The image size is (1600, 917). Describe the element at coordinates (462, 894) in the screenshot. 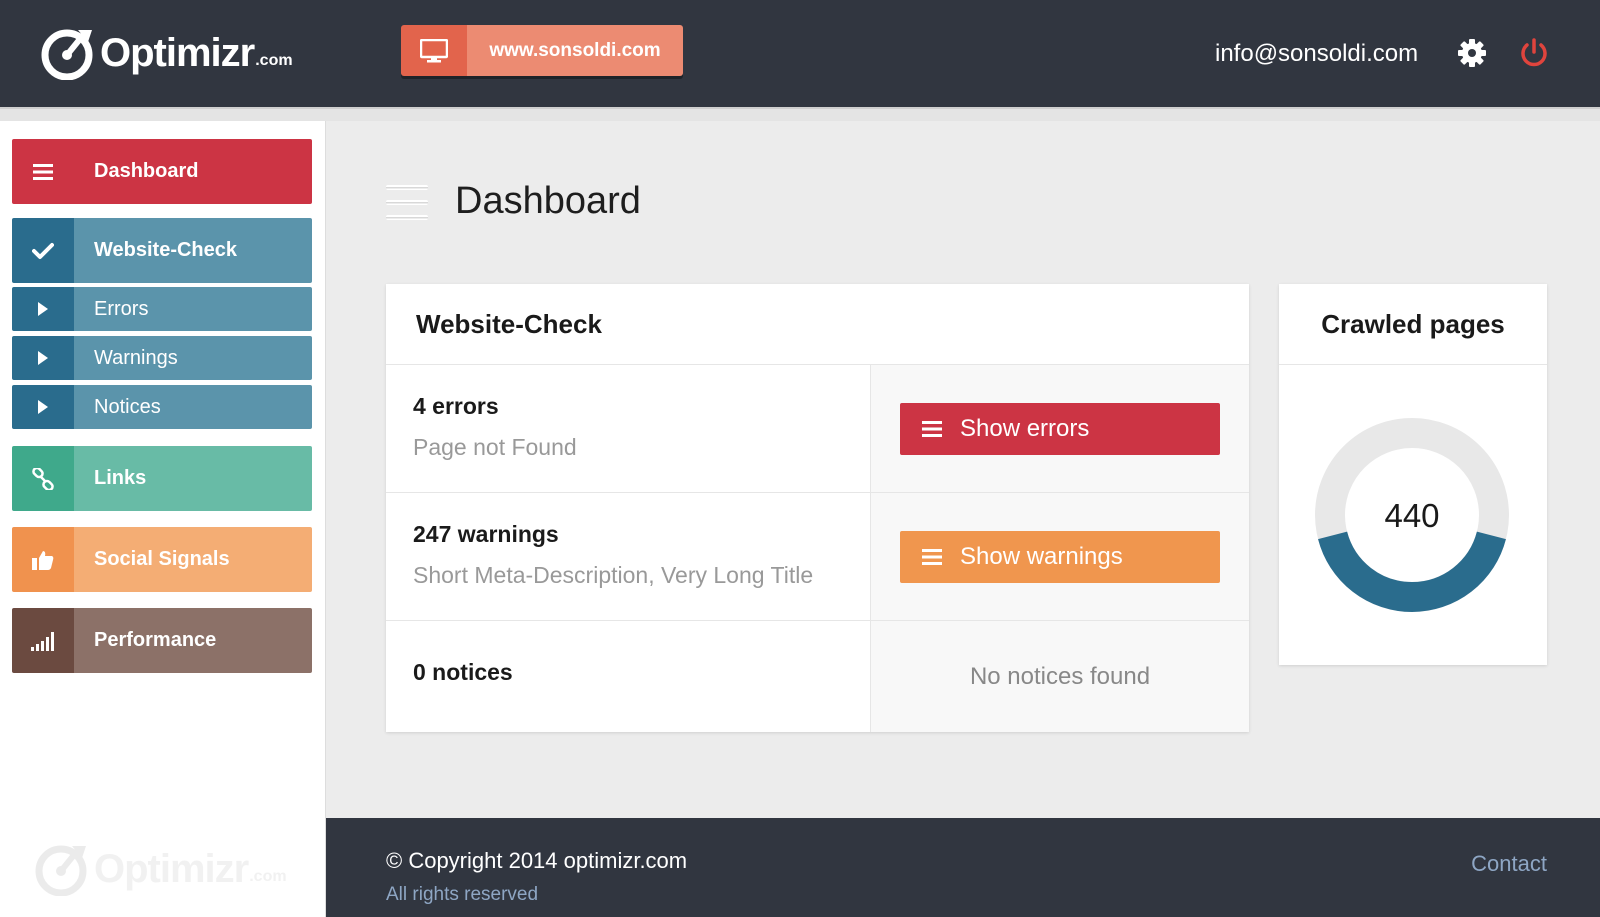

I see `rights-text: All rights reserved` at that location.